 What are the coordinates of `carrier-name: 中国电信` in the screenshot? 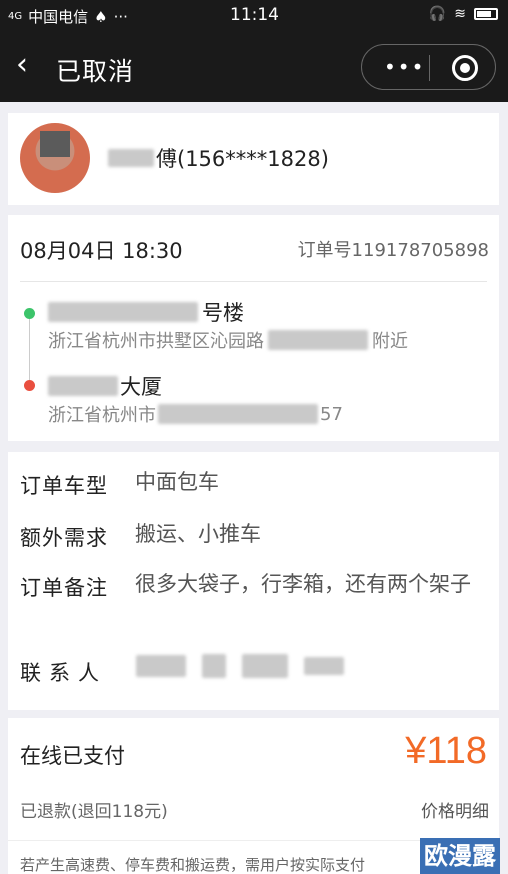 It's located at (58, 17).